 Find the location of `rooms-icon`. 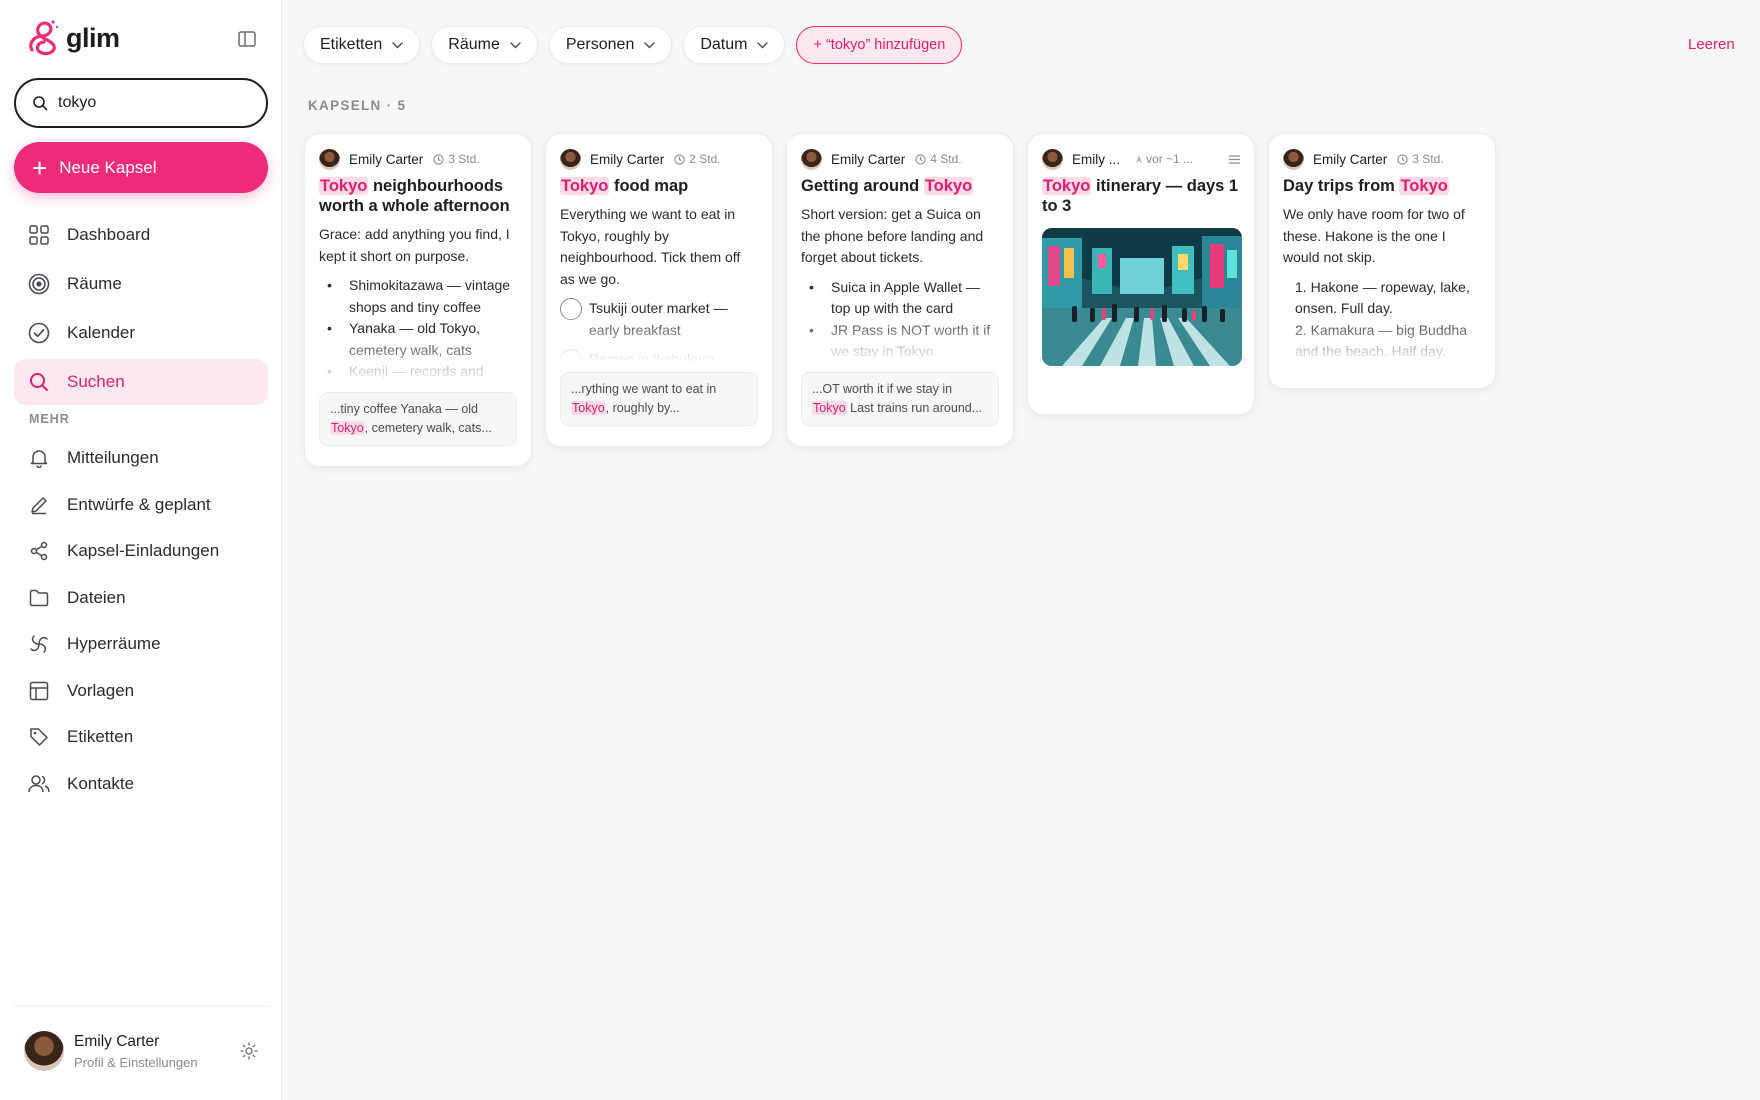

rooms-icon is located at coordinates (39, 284).